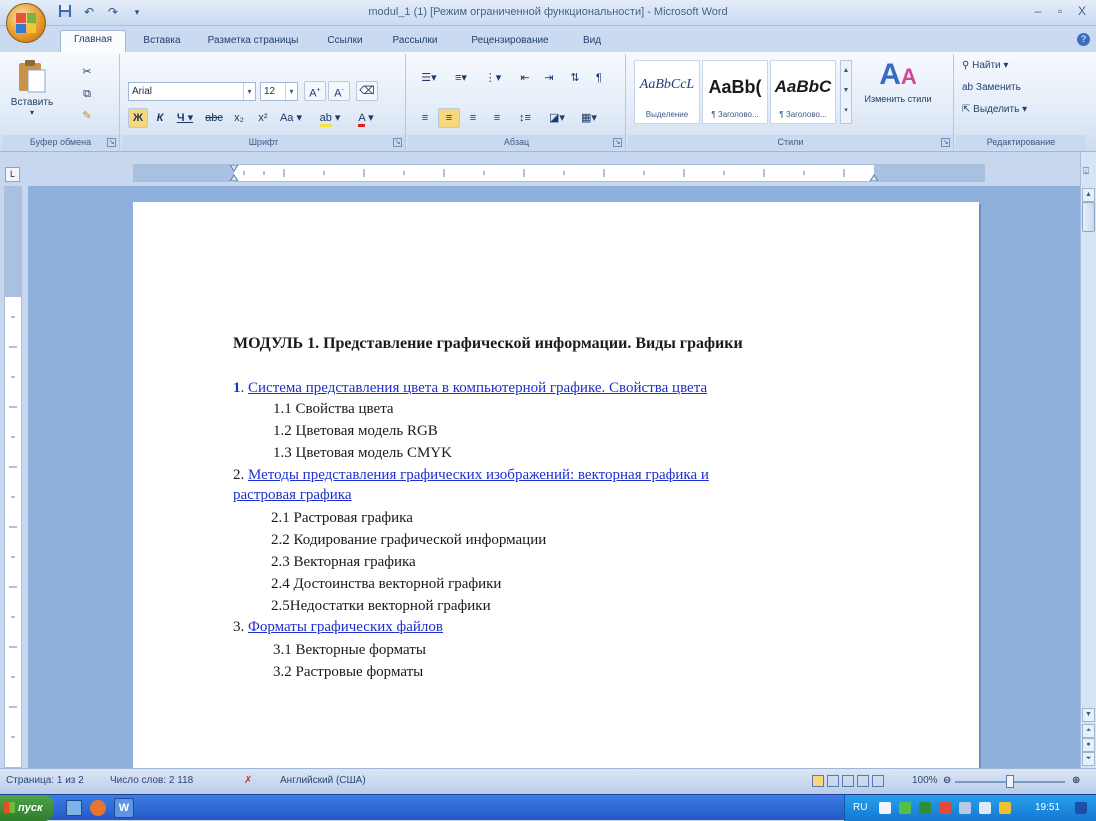 The height and width of the screenshot is (821, 1096). What do you see at coordinates (473, 118) in the screenshot?
I see `align-right-icon: ≡` at bounding box center [473, 118].